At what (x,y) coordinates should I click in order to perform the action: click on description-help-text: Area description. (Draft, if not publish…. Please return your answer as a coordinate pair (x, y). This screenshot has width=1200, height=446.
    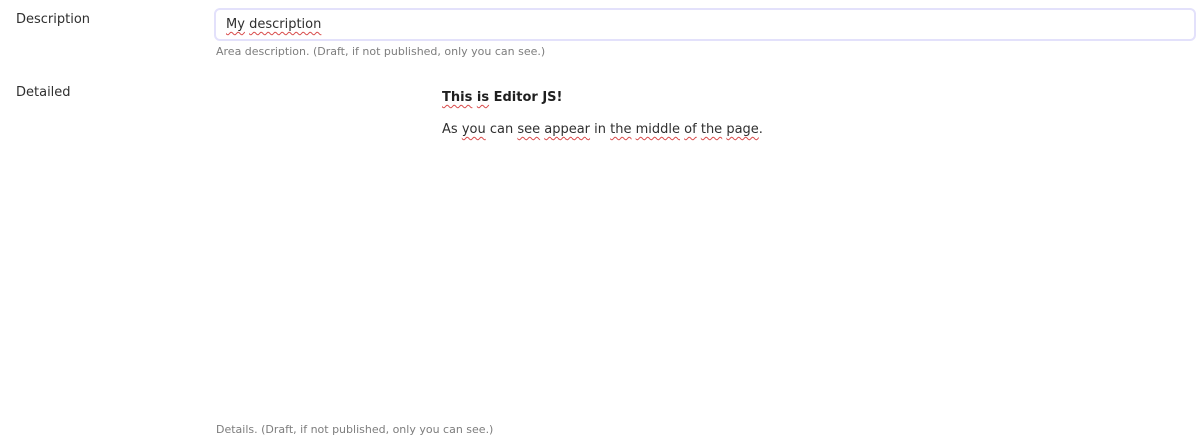
    Looking at the image, I should click on (381, 51).